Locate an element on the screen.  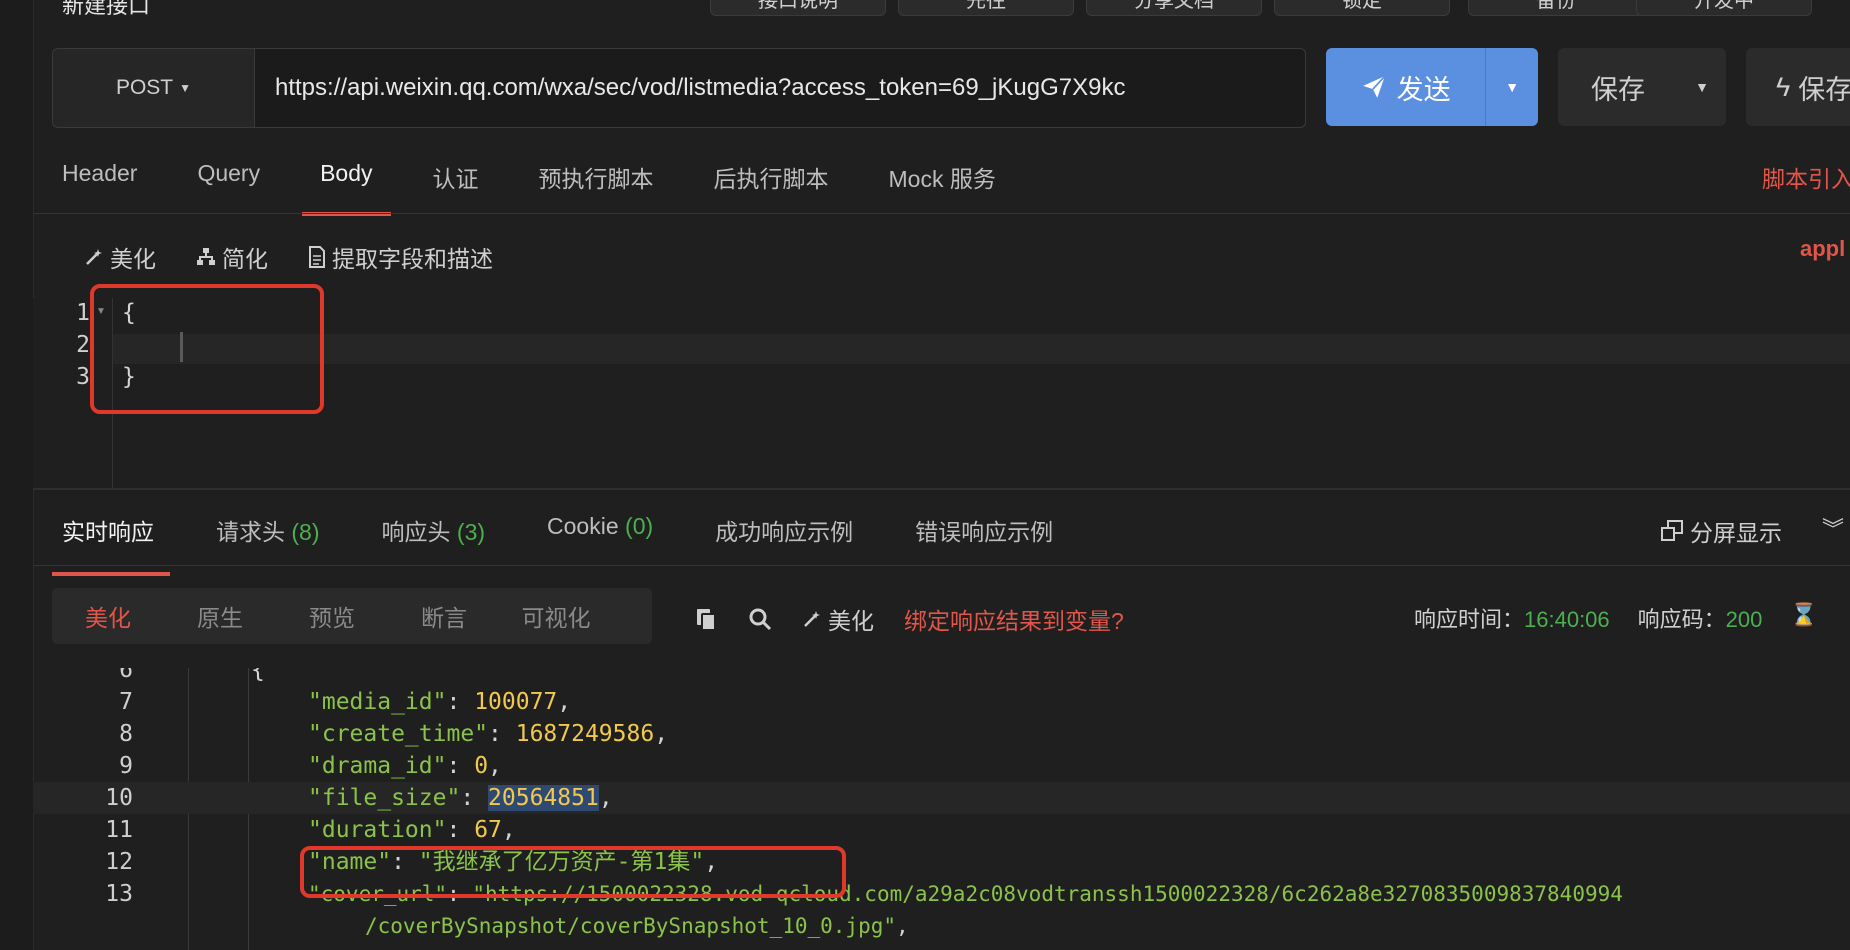
response-toolbar: 美化 绑定响应结果到变量? is located at coordinates (909, 619).